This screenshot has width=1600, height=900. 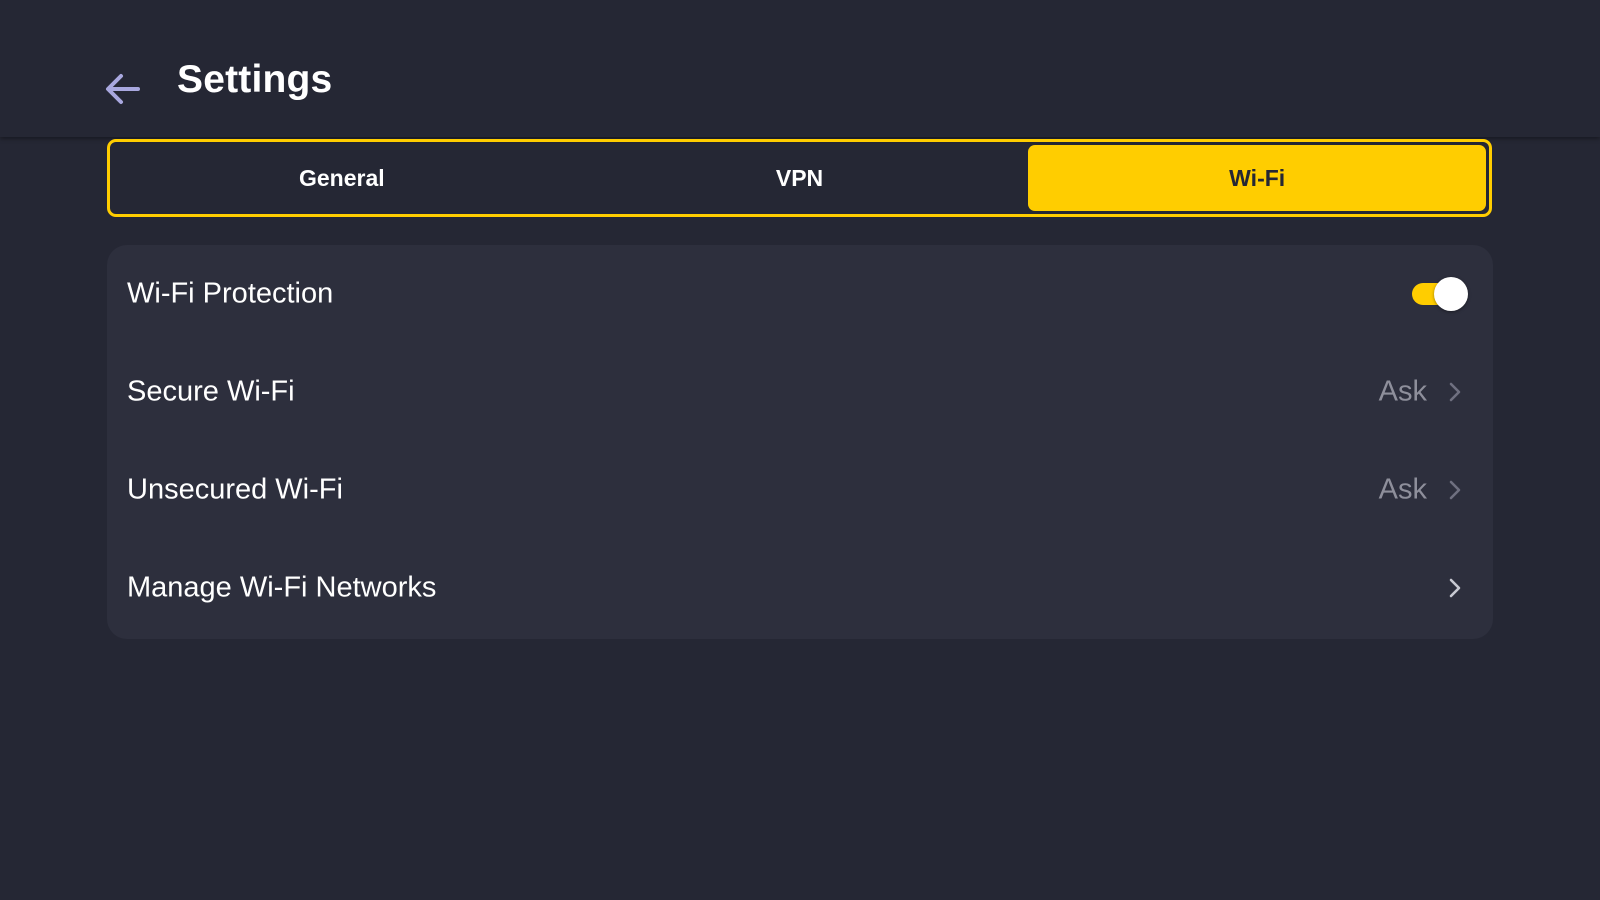 I want to click on manage-wifi-networks-row: Manage Wi-Fi Networks, so click(x=800, y=588).